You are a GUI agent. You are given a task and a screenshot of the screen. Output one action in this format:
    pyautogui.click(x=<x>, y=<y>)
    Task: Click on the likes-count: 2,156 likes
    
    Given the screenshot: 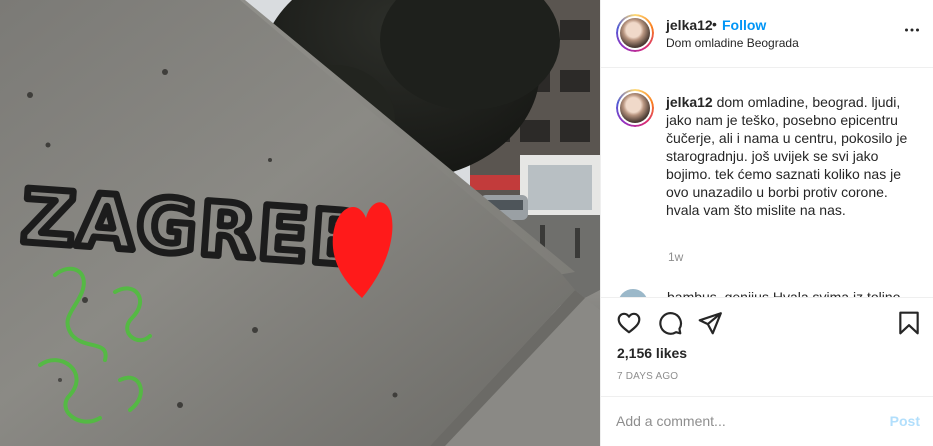 What is the action you would take?
    pyautogui.click(x=652, y=353)
    